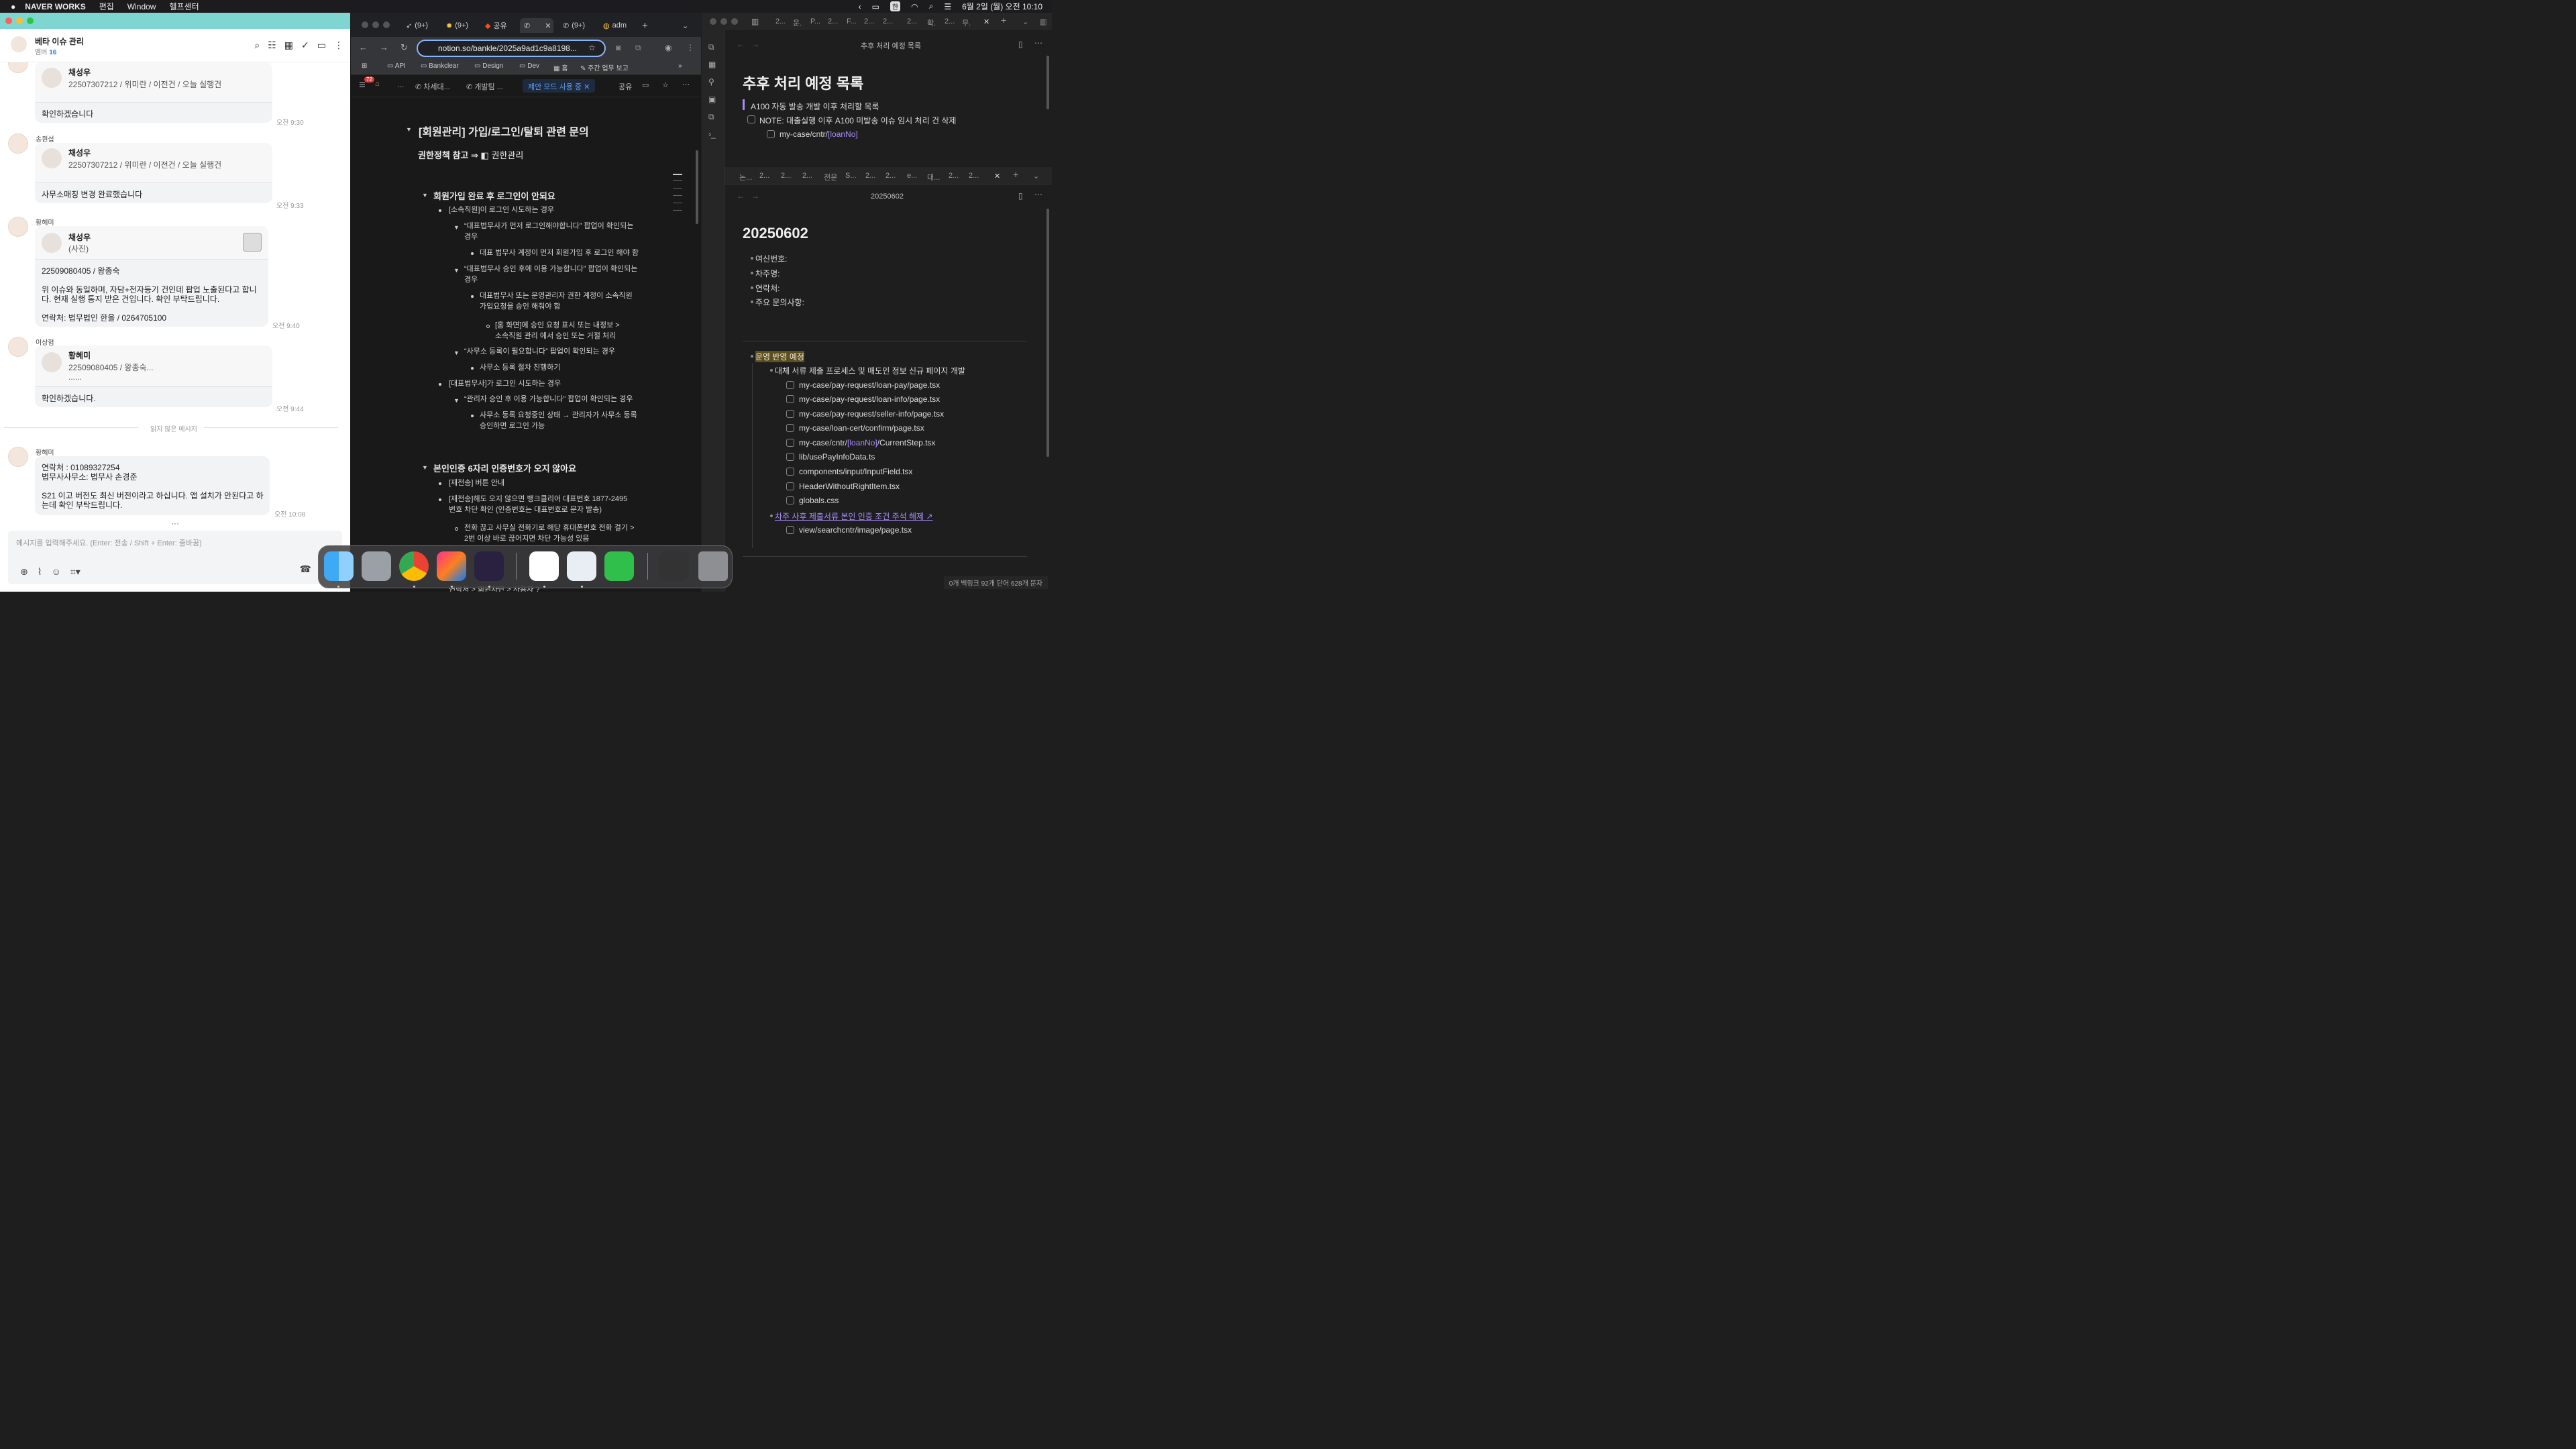  Describe the element at coordinates (544, 566) in the screenshot. I see `naver-works-icon` at that location.